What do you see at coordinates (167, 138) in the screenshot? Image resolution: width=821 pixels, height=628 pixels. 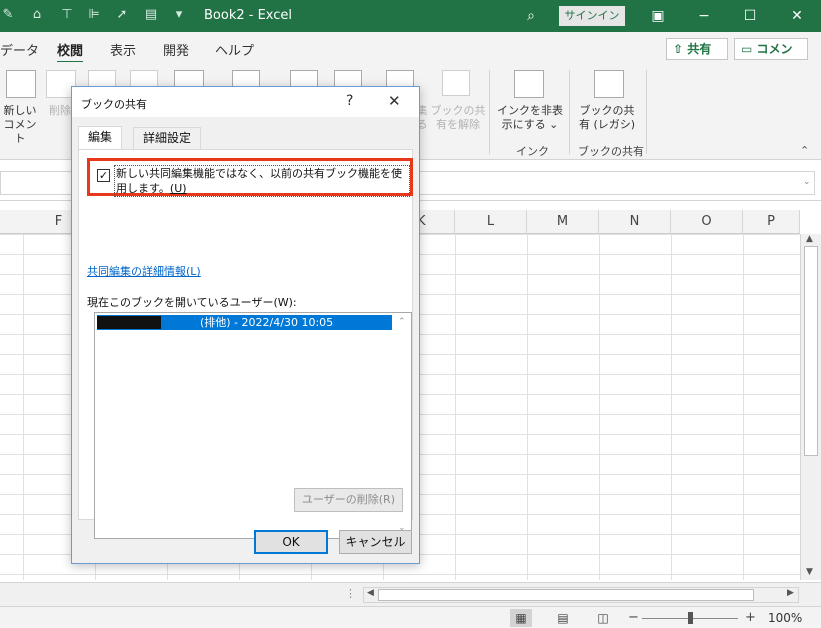 I see `tab-advanced: 詳細設定` at bounding box center [167, 138].